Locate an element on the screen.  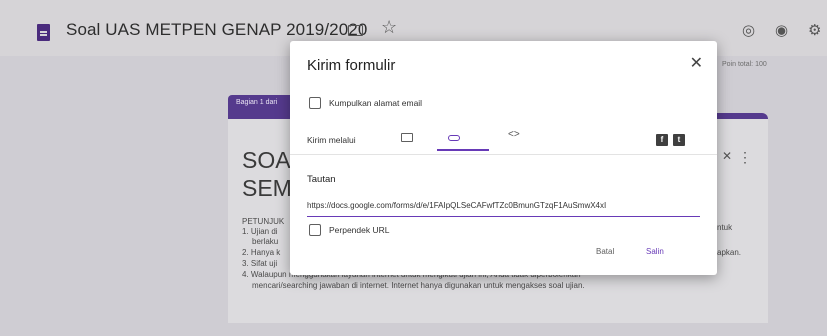
gear-icon: ⚙ is located at coordinates (814, 30).